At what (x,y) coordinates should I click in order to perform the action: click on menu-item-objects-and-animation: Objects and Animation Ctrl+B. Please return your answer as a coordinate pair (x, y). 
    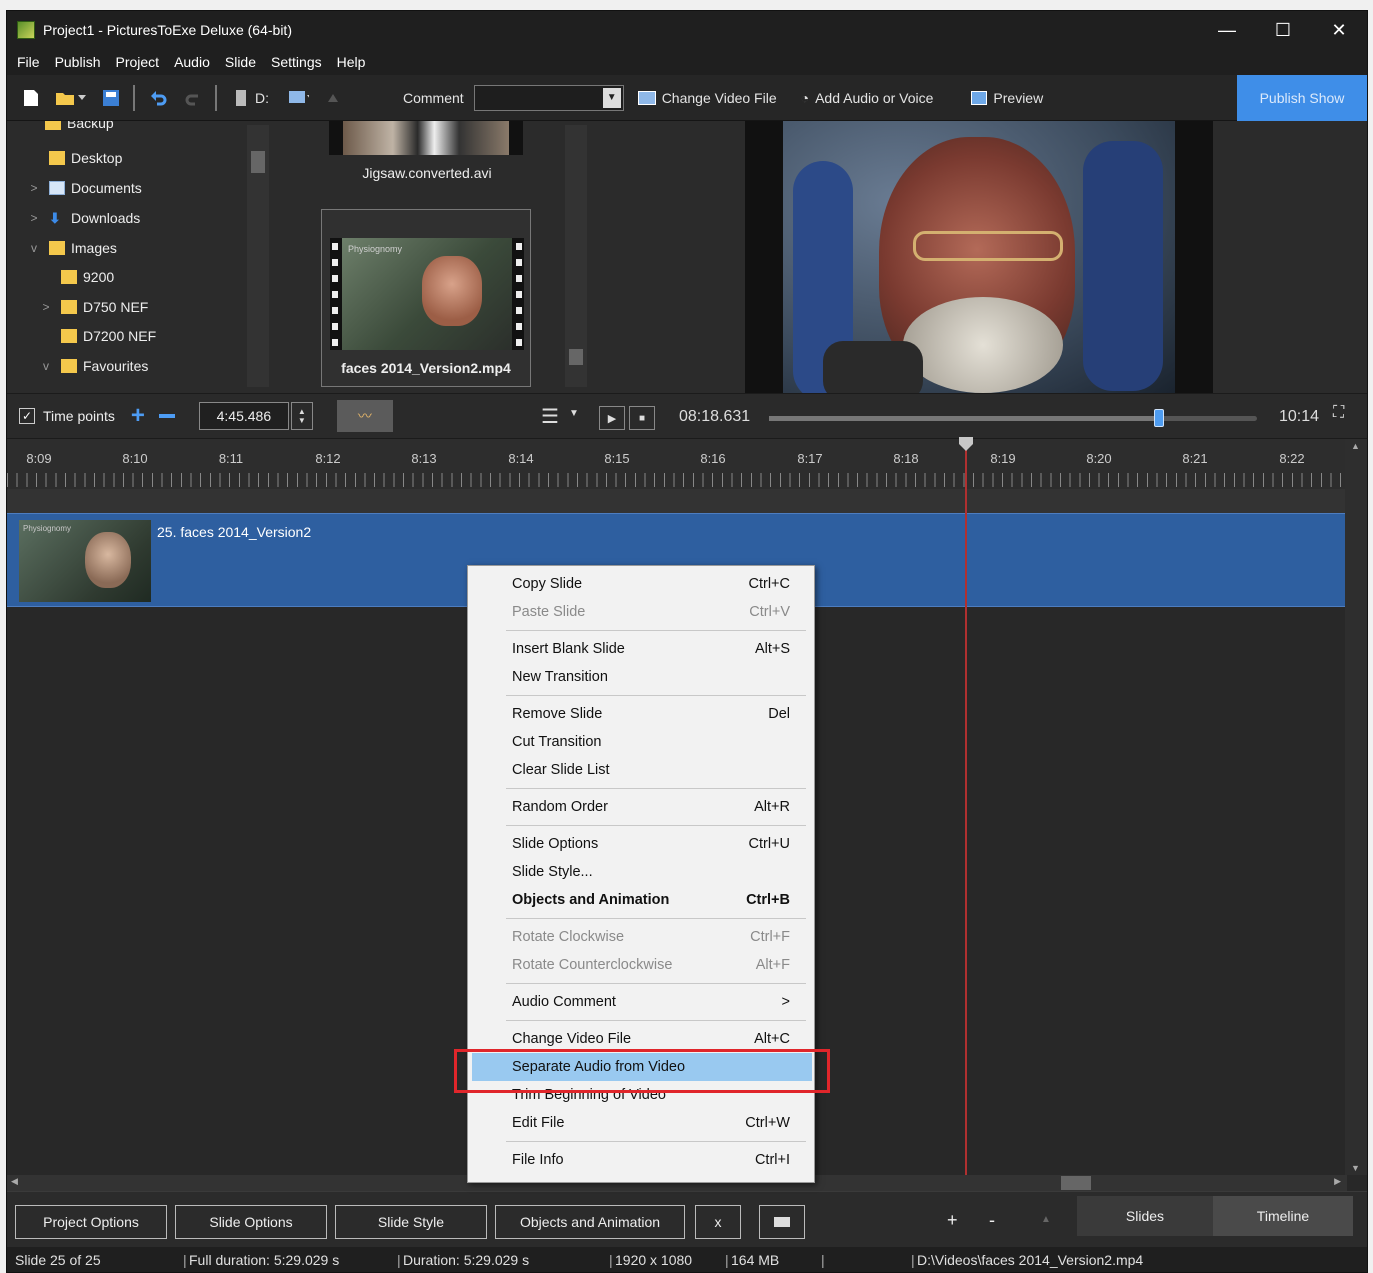
    Looking at the image, I should click on (642, 900).